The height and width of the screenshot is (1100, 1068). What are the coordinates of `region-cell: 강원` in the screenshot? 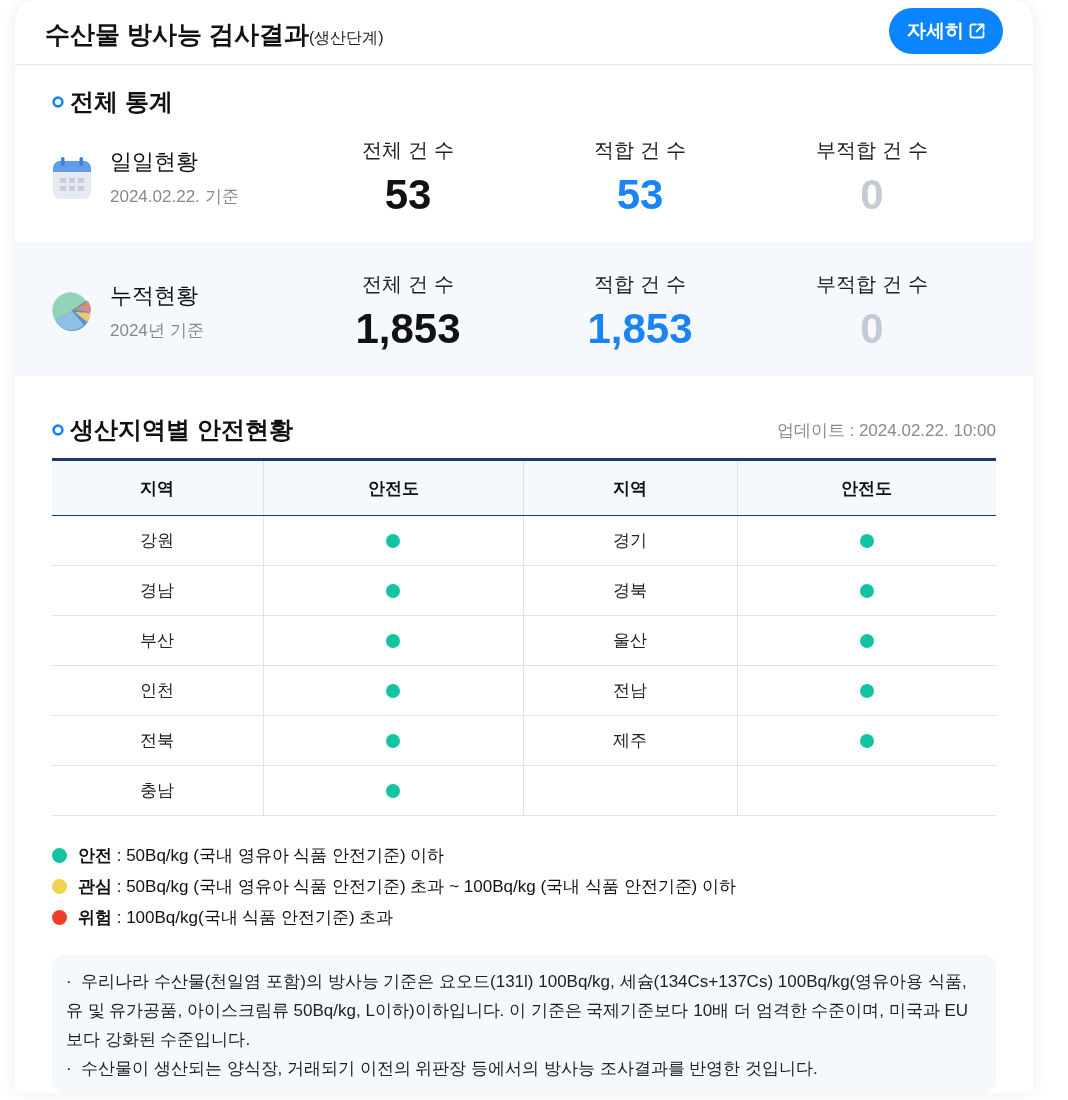 It's located at (157, 540).